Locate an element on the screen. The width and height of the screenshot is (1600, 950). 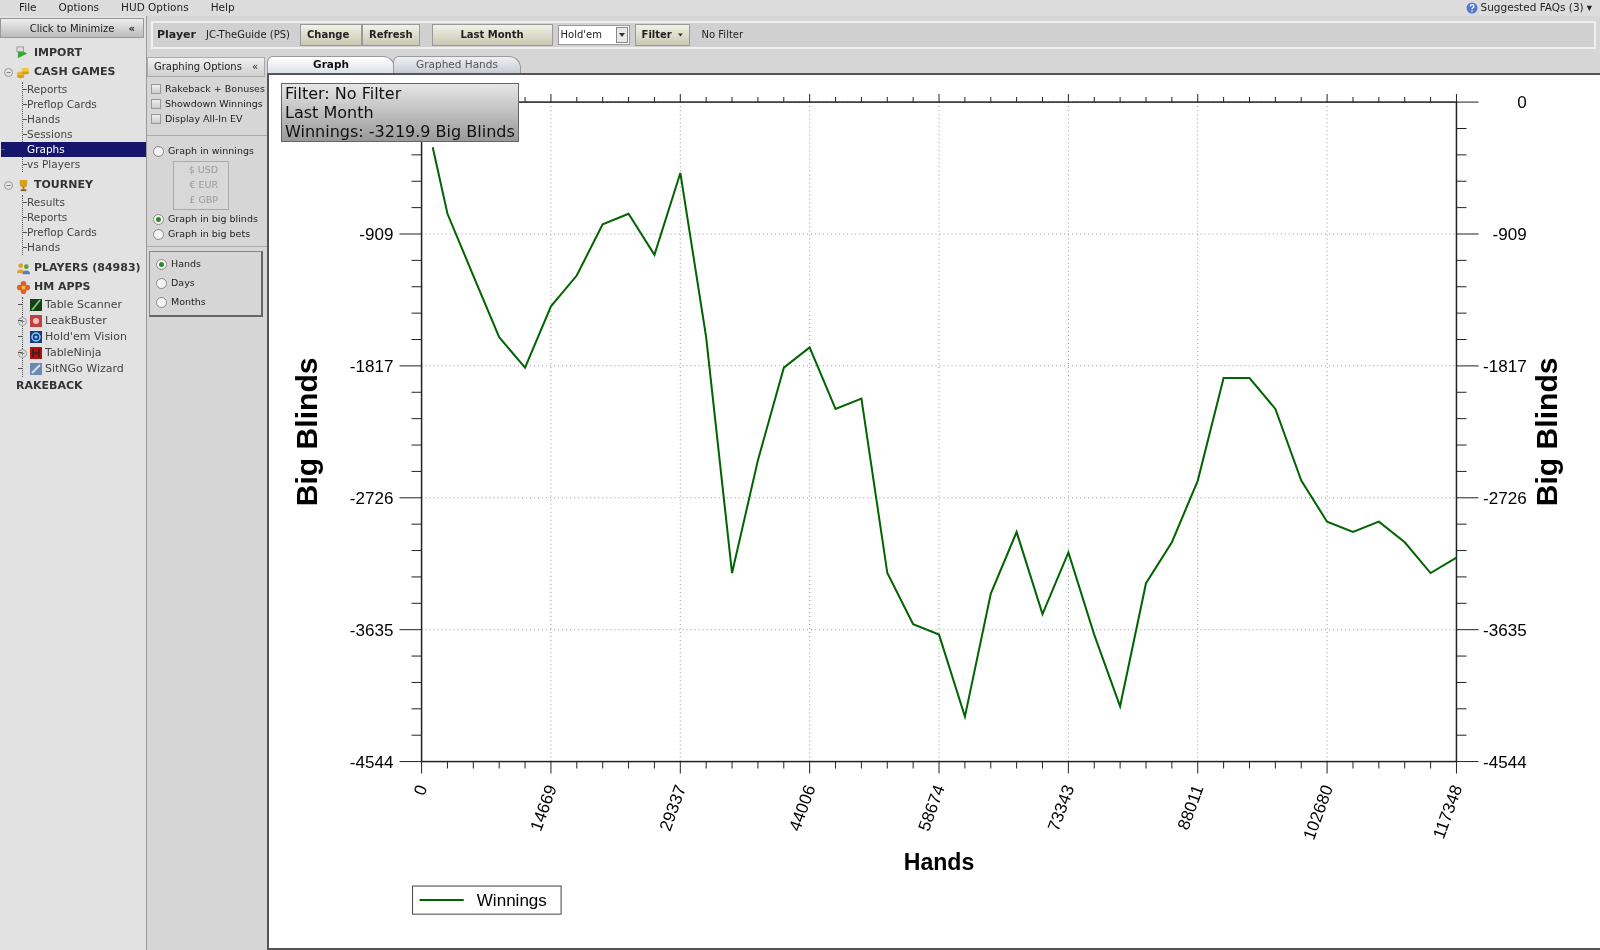
player-name: JC-TheGuide (PS) is located at coordinates (248, 35).